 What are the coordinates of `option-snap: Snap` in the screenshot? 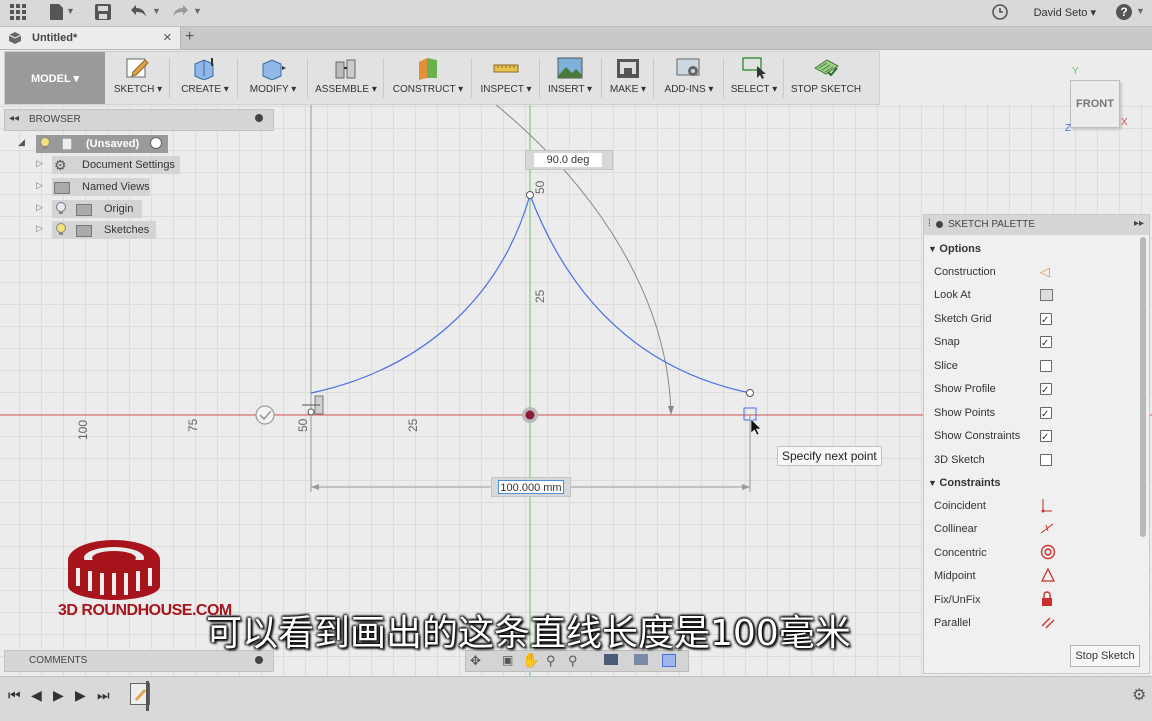 It's located at (1004, 343).